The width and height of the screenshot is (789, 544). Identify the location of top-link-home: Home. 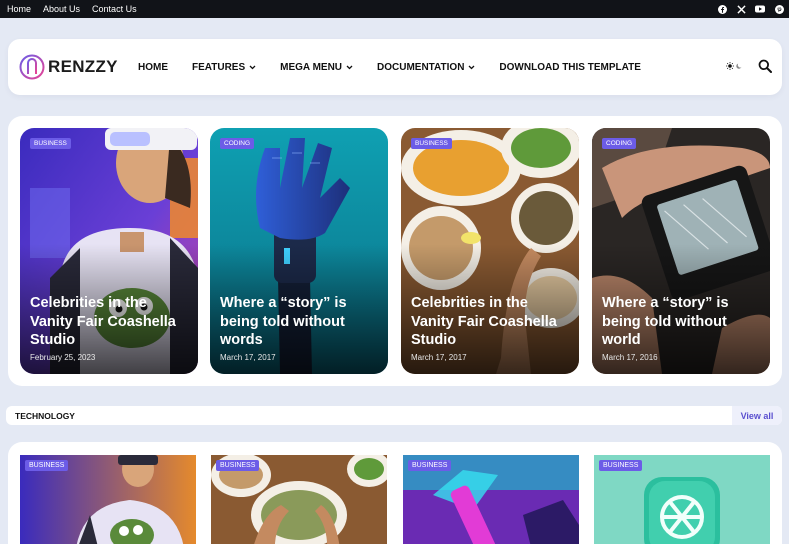
(19, 9).